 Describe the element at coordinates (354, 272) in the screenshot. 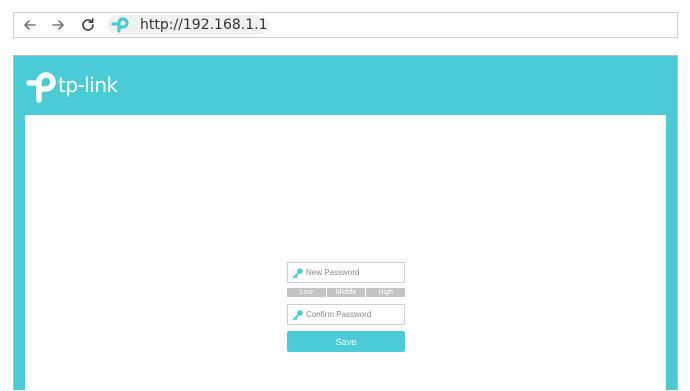

I see `new-password-input` at that location.